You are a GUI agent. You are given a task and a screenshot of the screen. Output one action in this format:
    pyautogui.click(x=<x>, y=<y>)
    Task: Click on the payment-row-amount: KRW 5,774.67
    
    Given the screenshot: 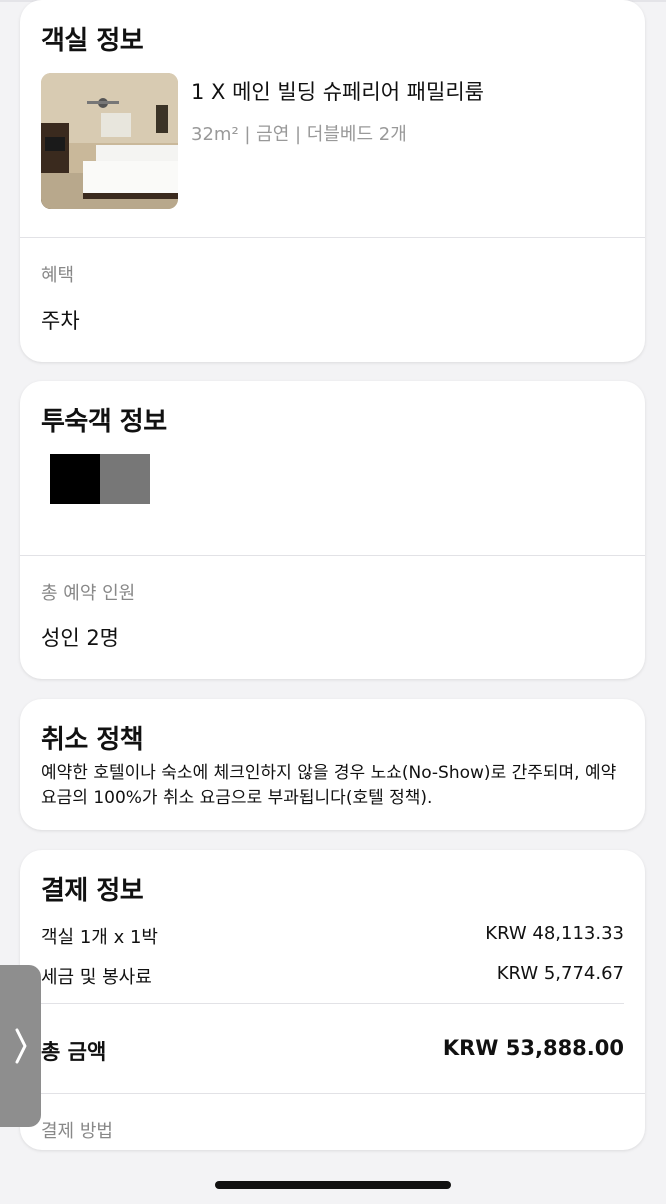 What is the action you would take?
    pyautogui.click(x=560, y=973)
    